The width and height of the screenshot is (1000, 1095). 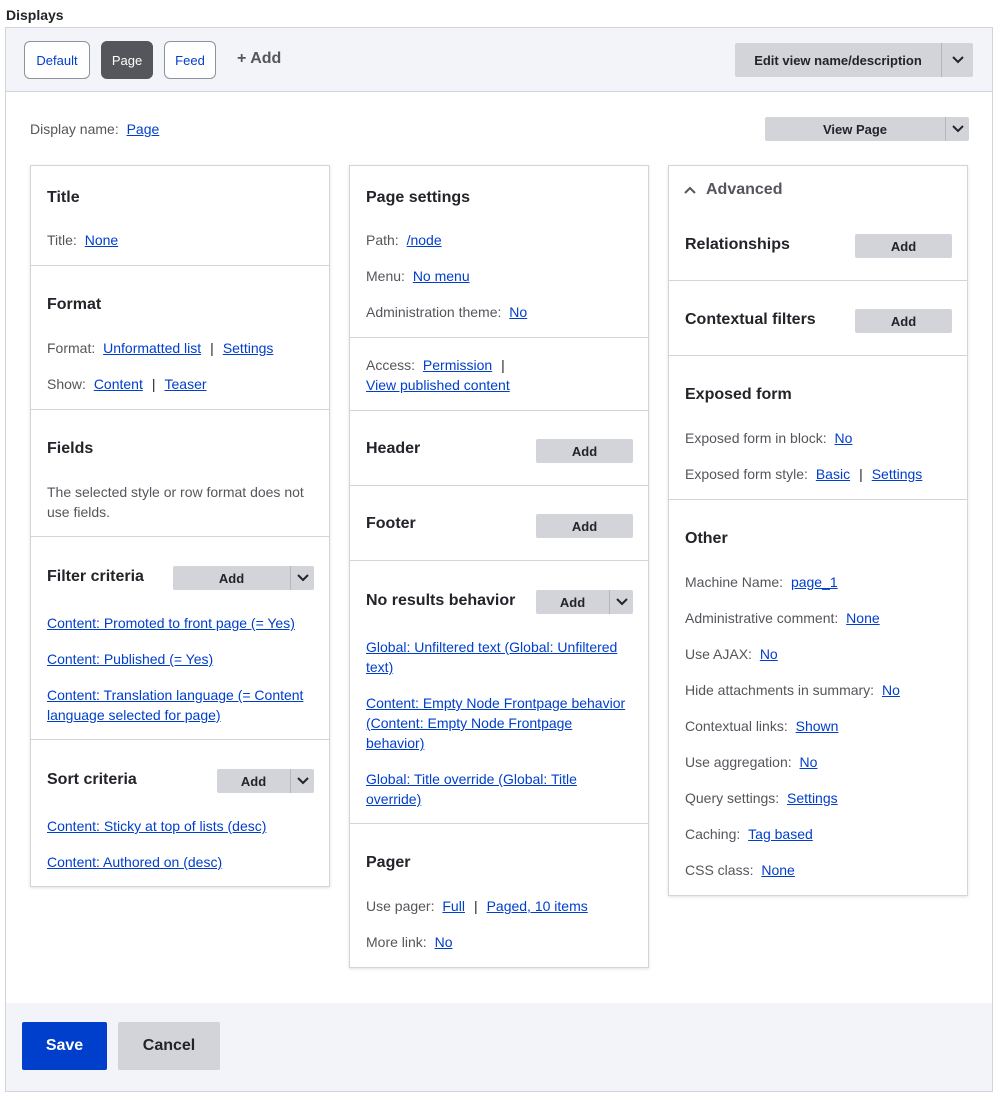 I want to click on advanced-toggle: Advanced, so click(x=732, y=190).